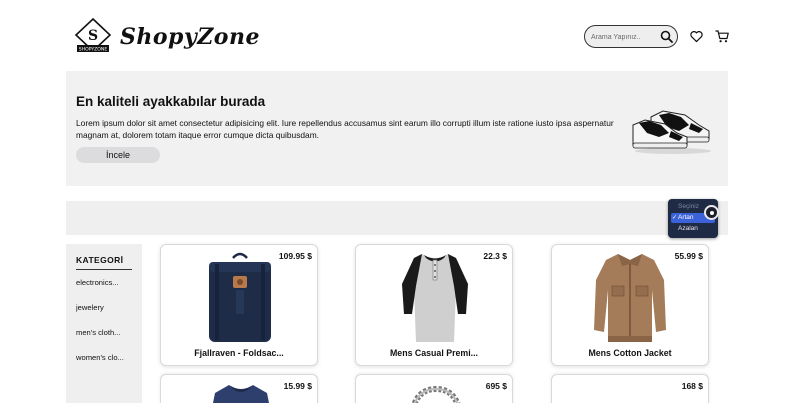  Describe the element at coordinates (686, 217) in the screenshot. I see `sort-option-ascending-label: Artan` at that location.